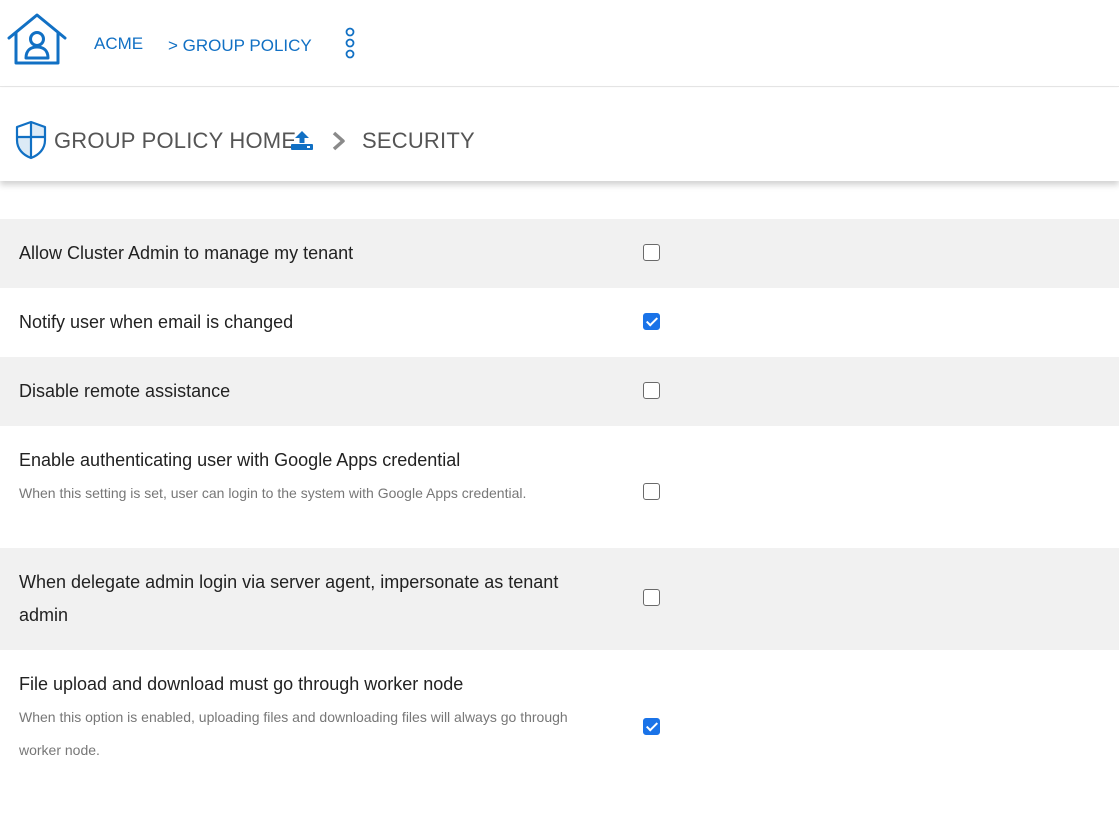 The image size is (1119, 826). Describe the element at coordinates (418, 140) in the screenshot. I see `current-page-label: SECURITY` at that location.